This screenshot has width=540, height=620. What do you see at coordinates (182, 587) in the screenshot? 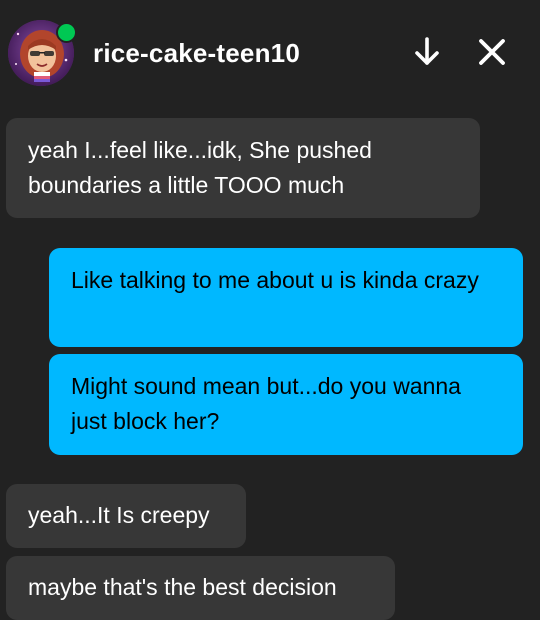
I see `message-text: maybe that's the best decision` at bounding box center [182, 587].